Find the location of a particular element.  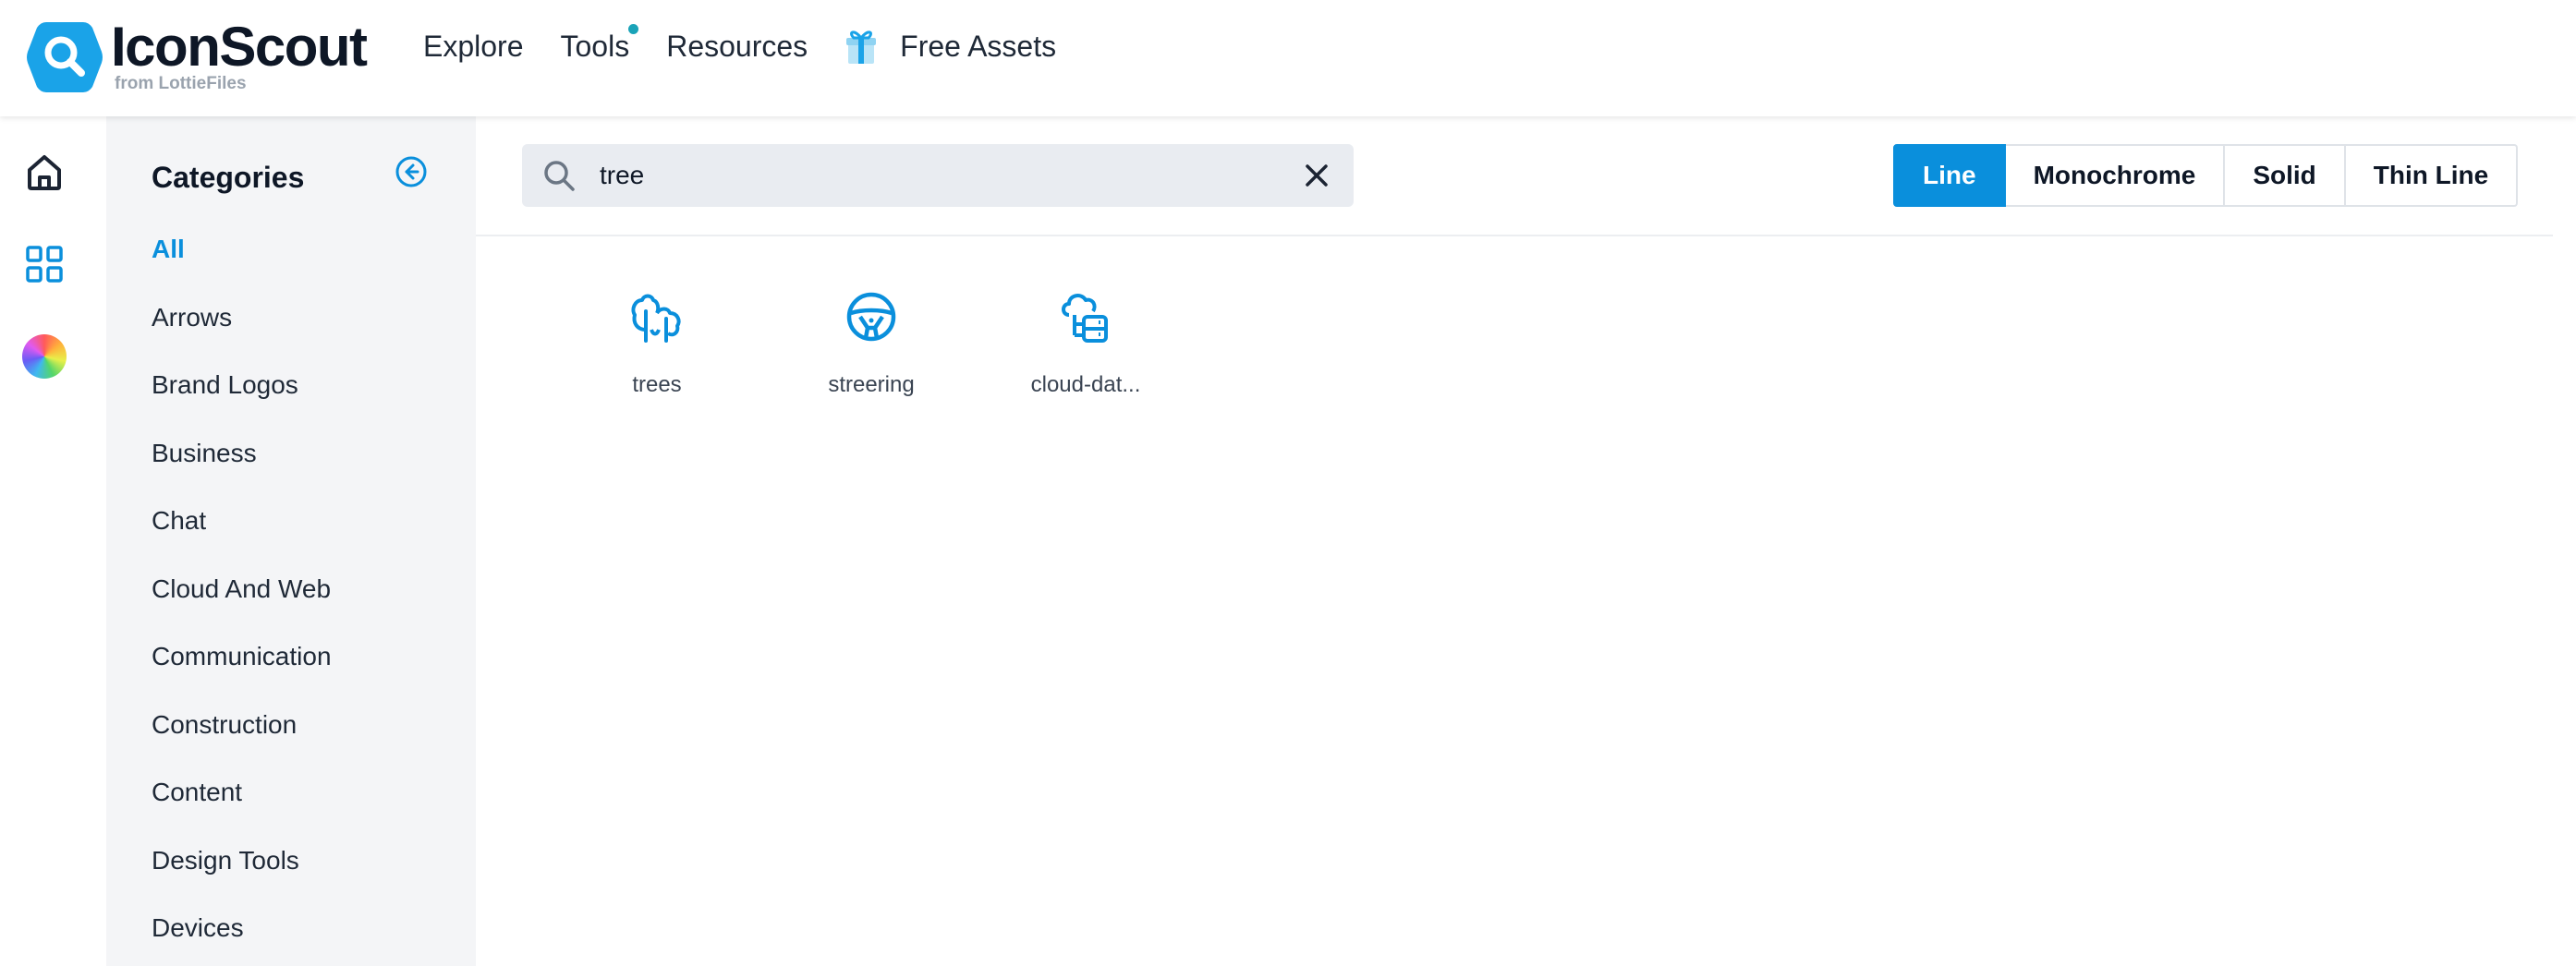

style-thin-line-button: Thin Line is located at coordinates (2432, 175).